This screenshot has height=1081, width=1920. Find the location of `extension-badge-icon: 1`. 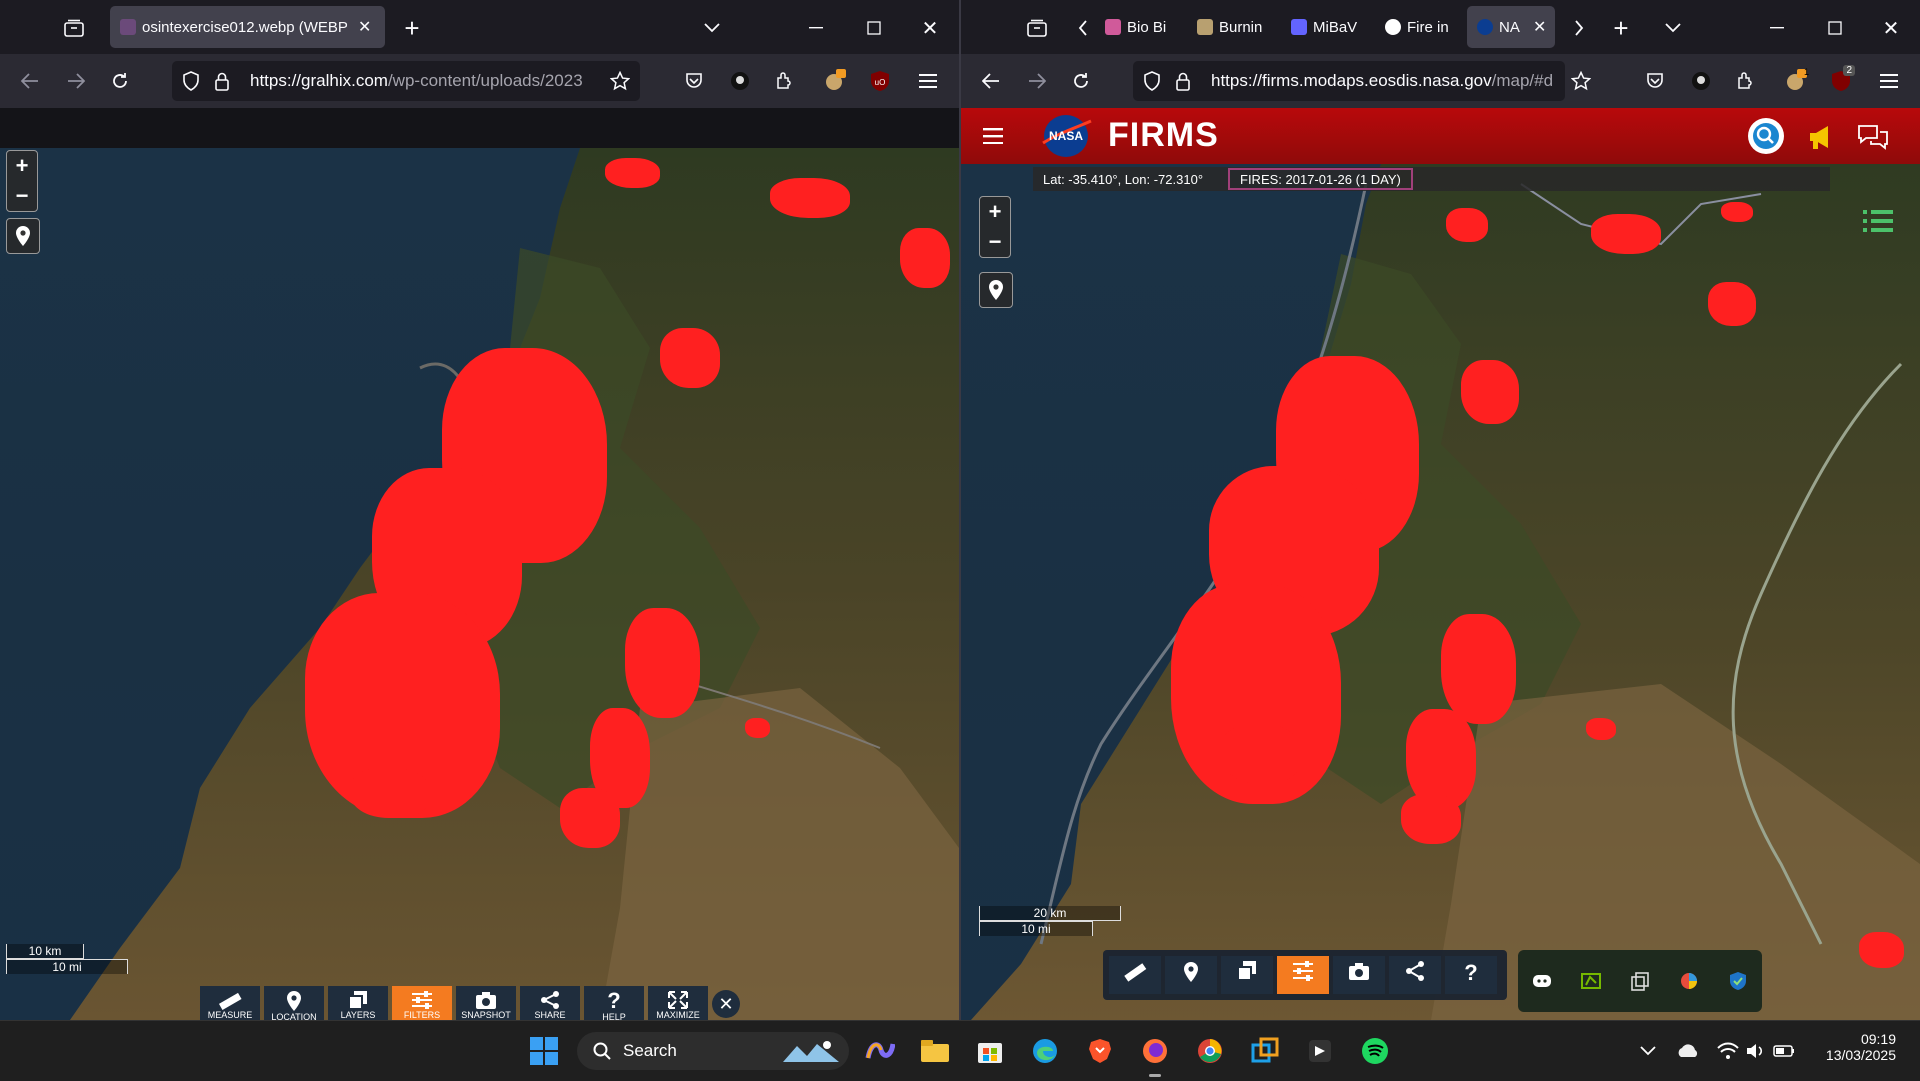

extension-badge-icon: 1 is located at coordinates (1796, 80).